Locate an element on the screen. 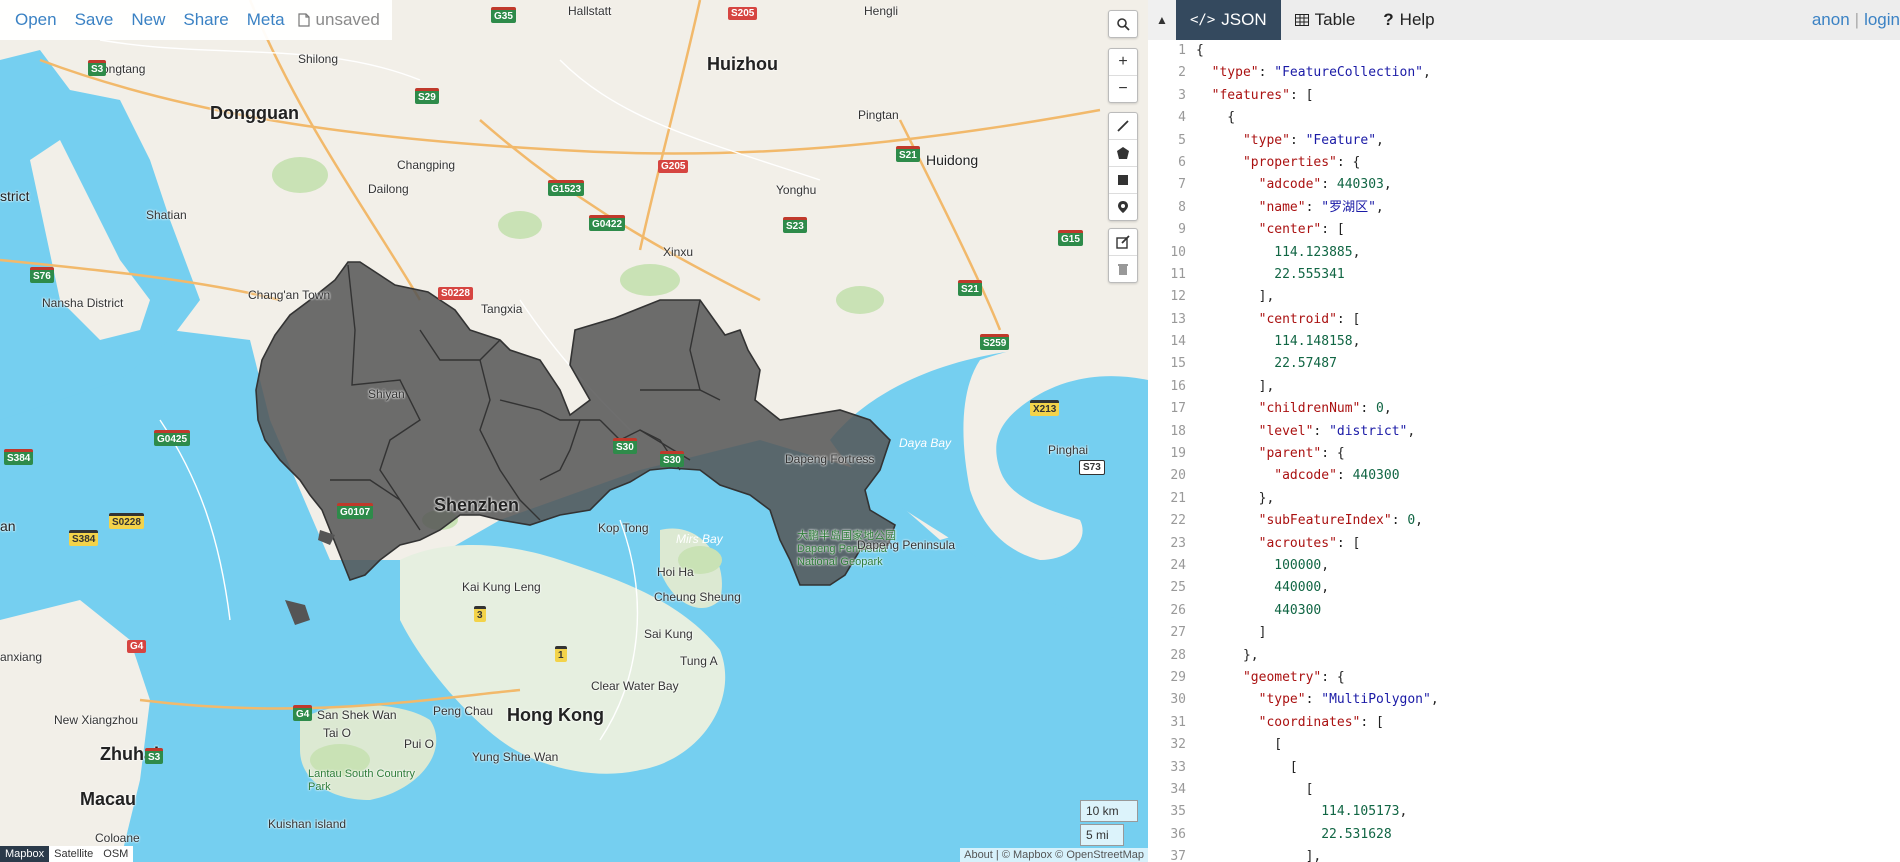 The height and width of the screenshot is (862, 1900). editor-line: 36 22.531628 is located at coordinates (1524, 835).